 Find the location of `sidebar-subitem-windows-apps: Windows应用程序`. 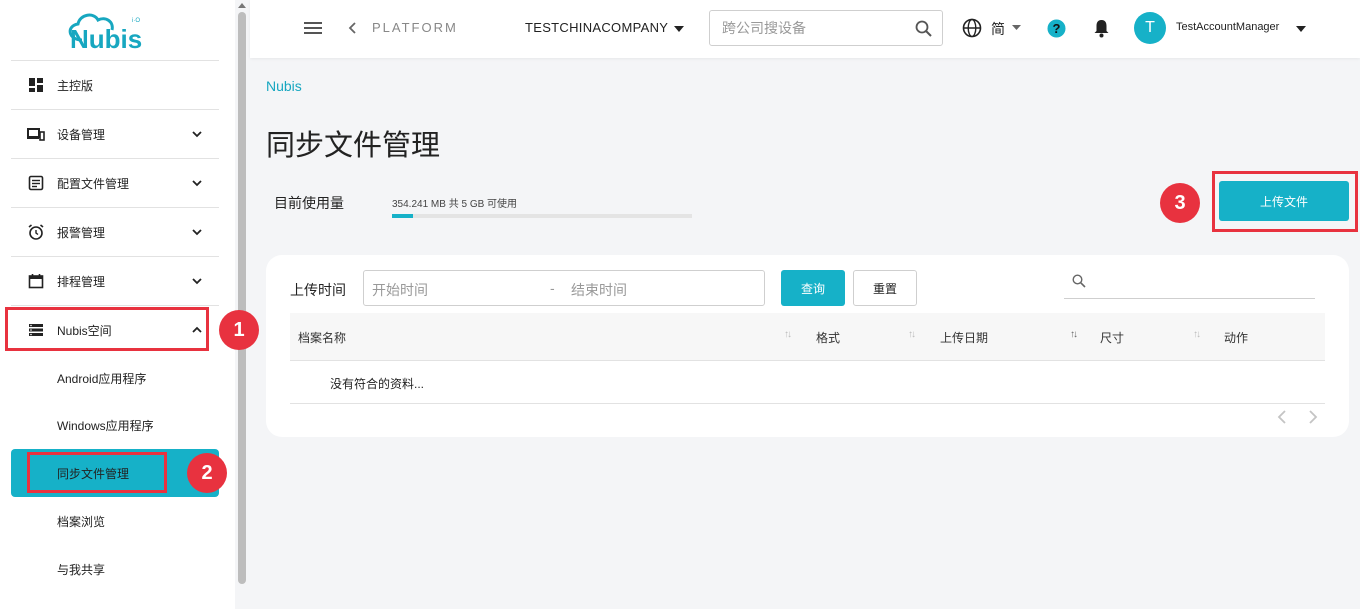

sidebar-subitem-windows-apps: Windows应用程序 is located at coordinates (115, 425).